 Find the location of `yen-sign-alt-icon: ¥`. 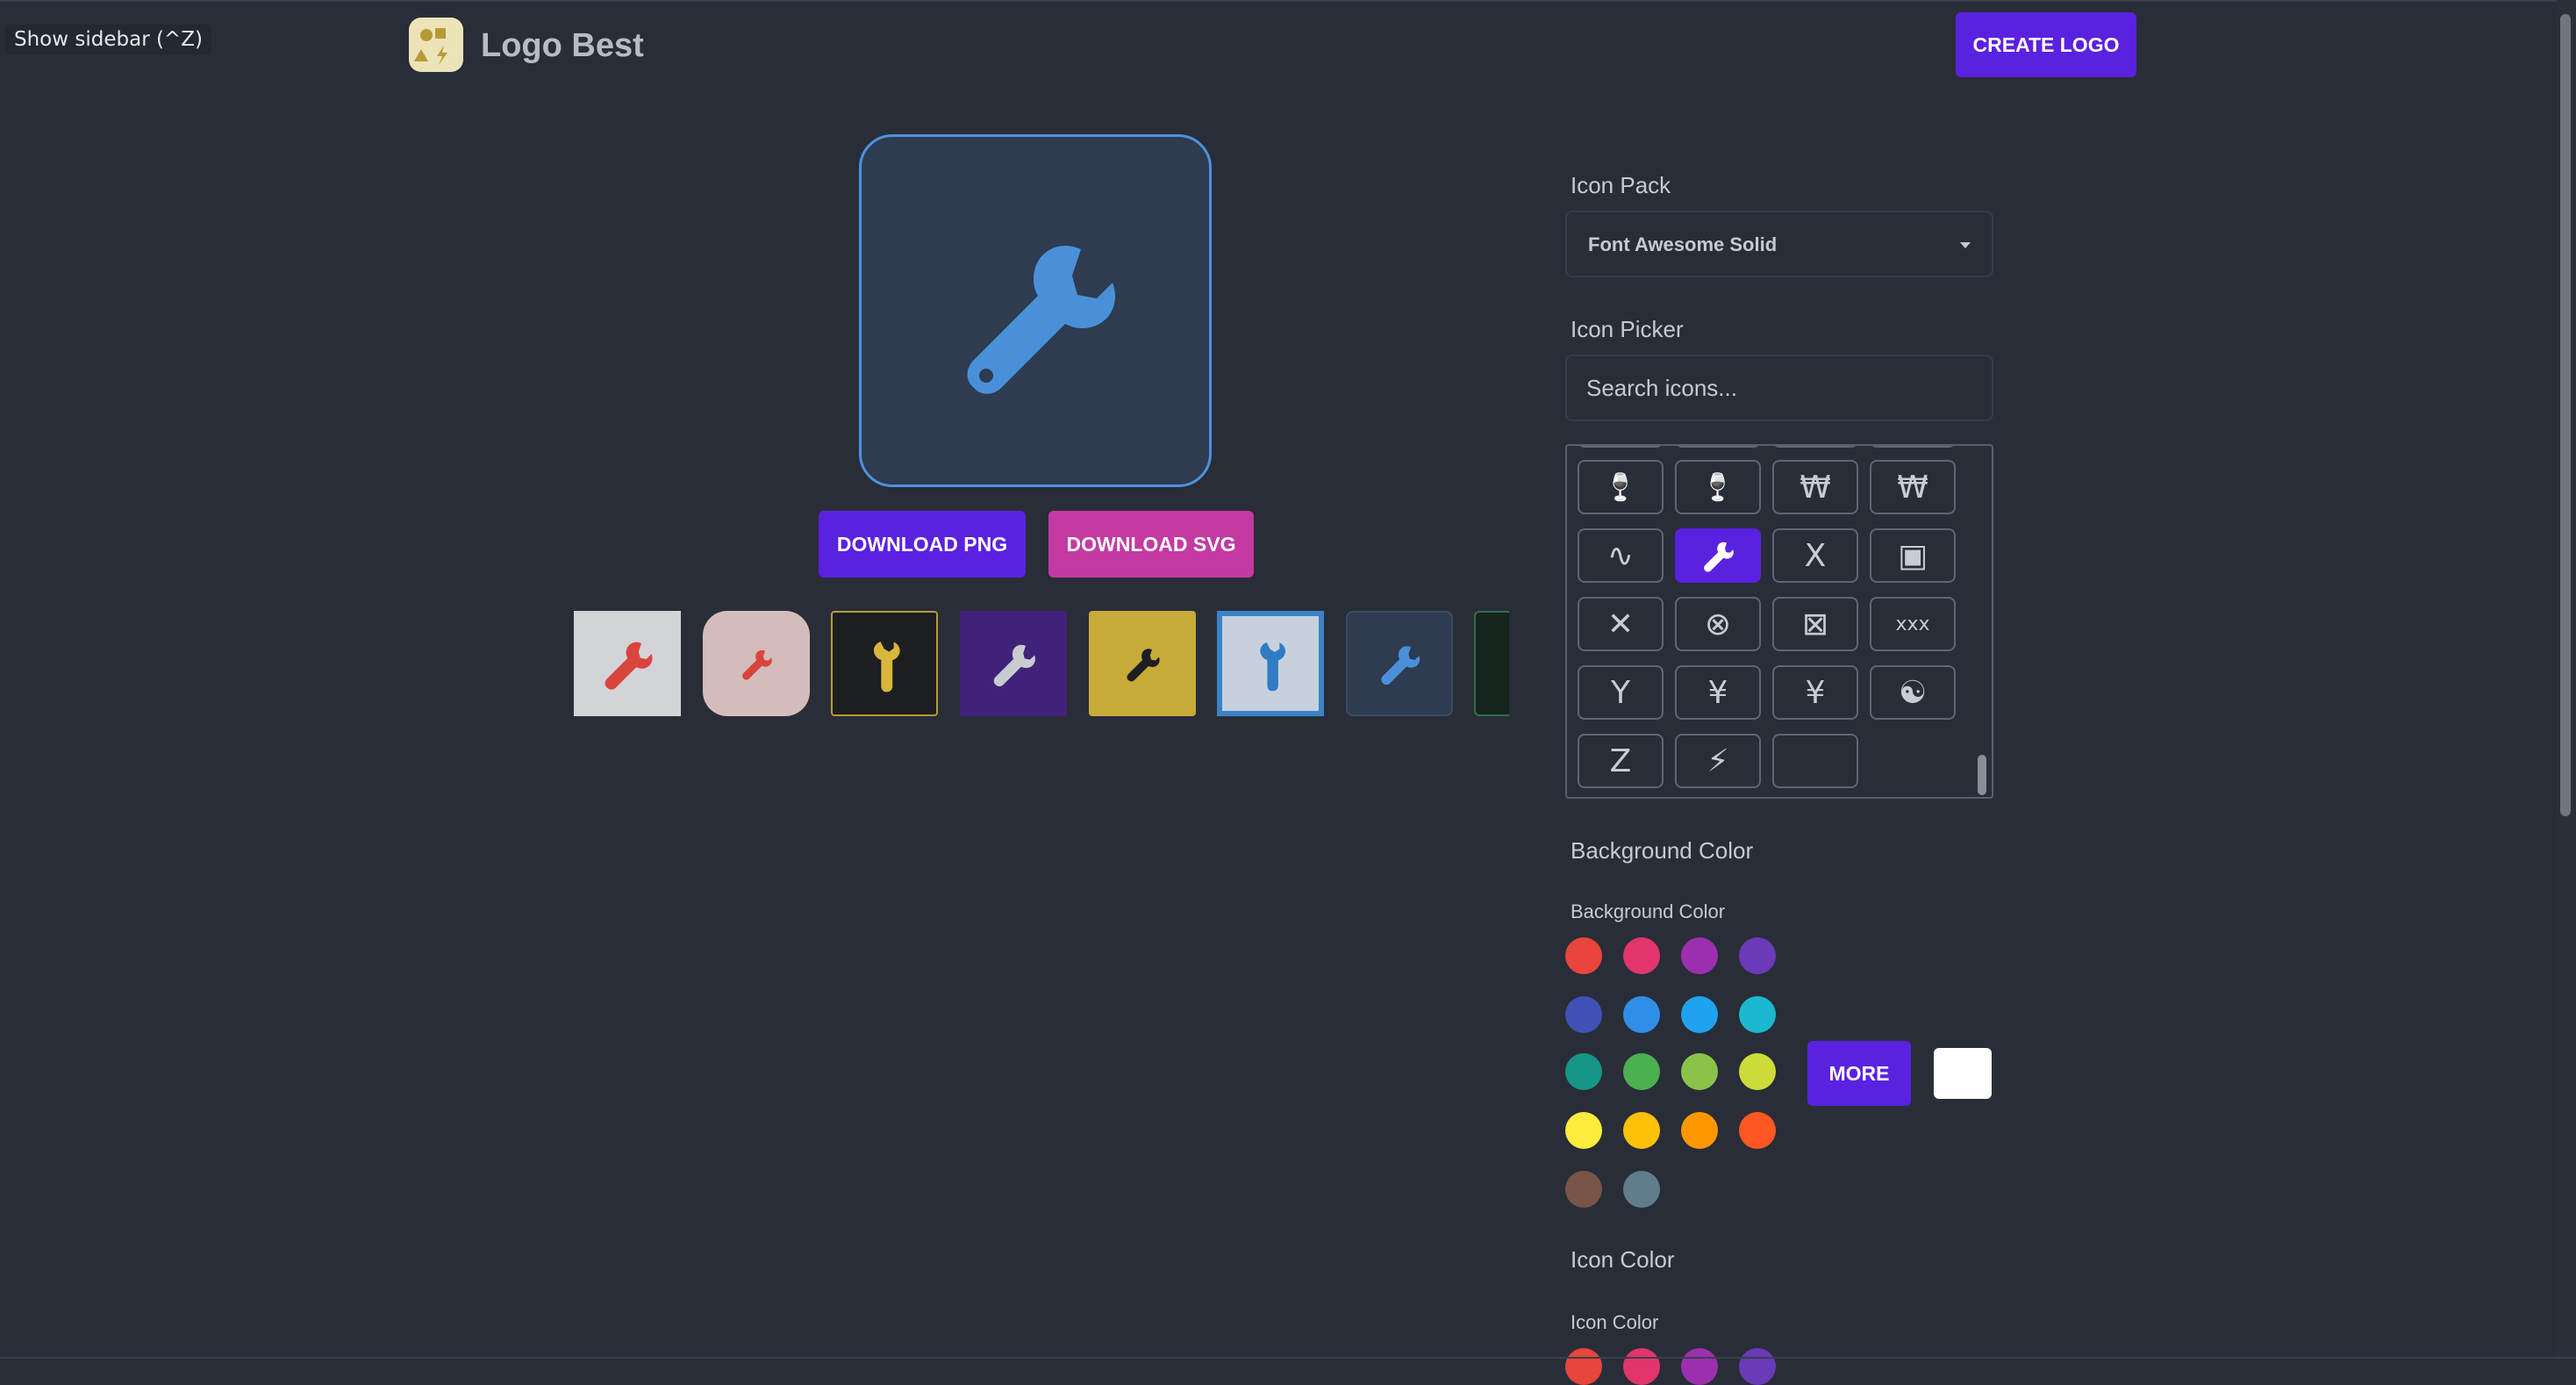

yen-sign-alt-icon: ¥ is located at coordinates (1815, 692).